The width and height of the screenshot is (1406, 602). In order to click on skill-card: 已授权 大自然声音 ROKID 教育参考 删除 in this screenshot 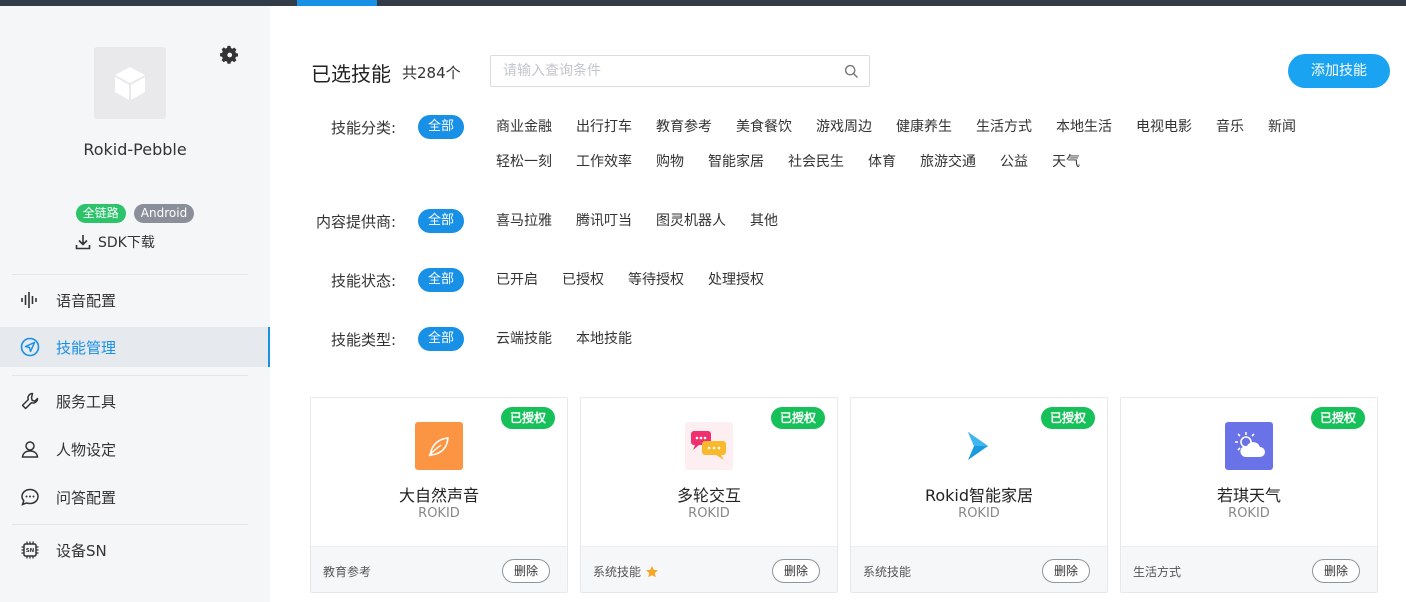, I will do `click(439, 495)`.